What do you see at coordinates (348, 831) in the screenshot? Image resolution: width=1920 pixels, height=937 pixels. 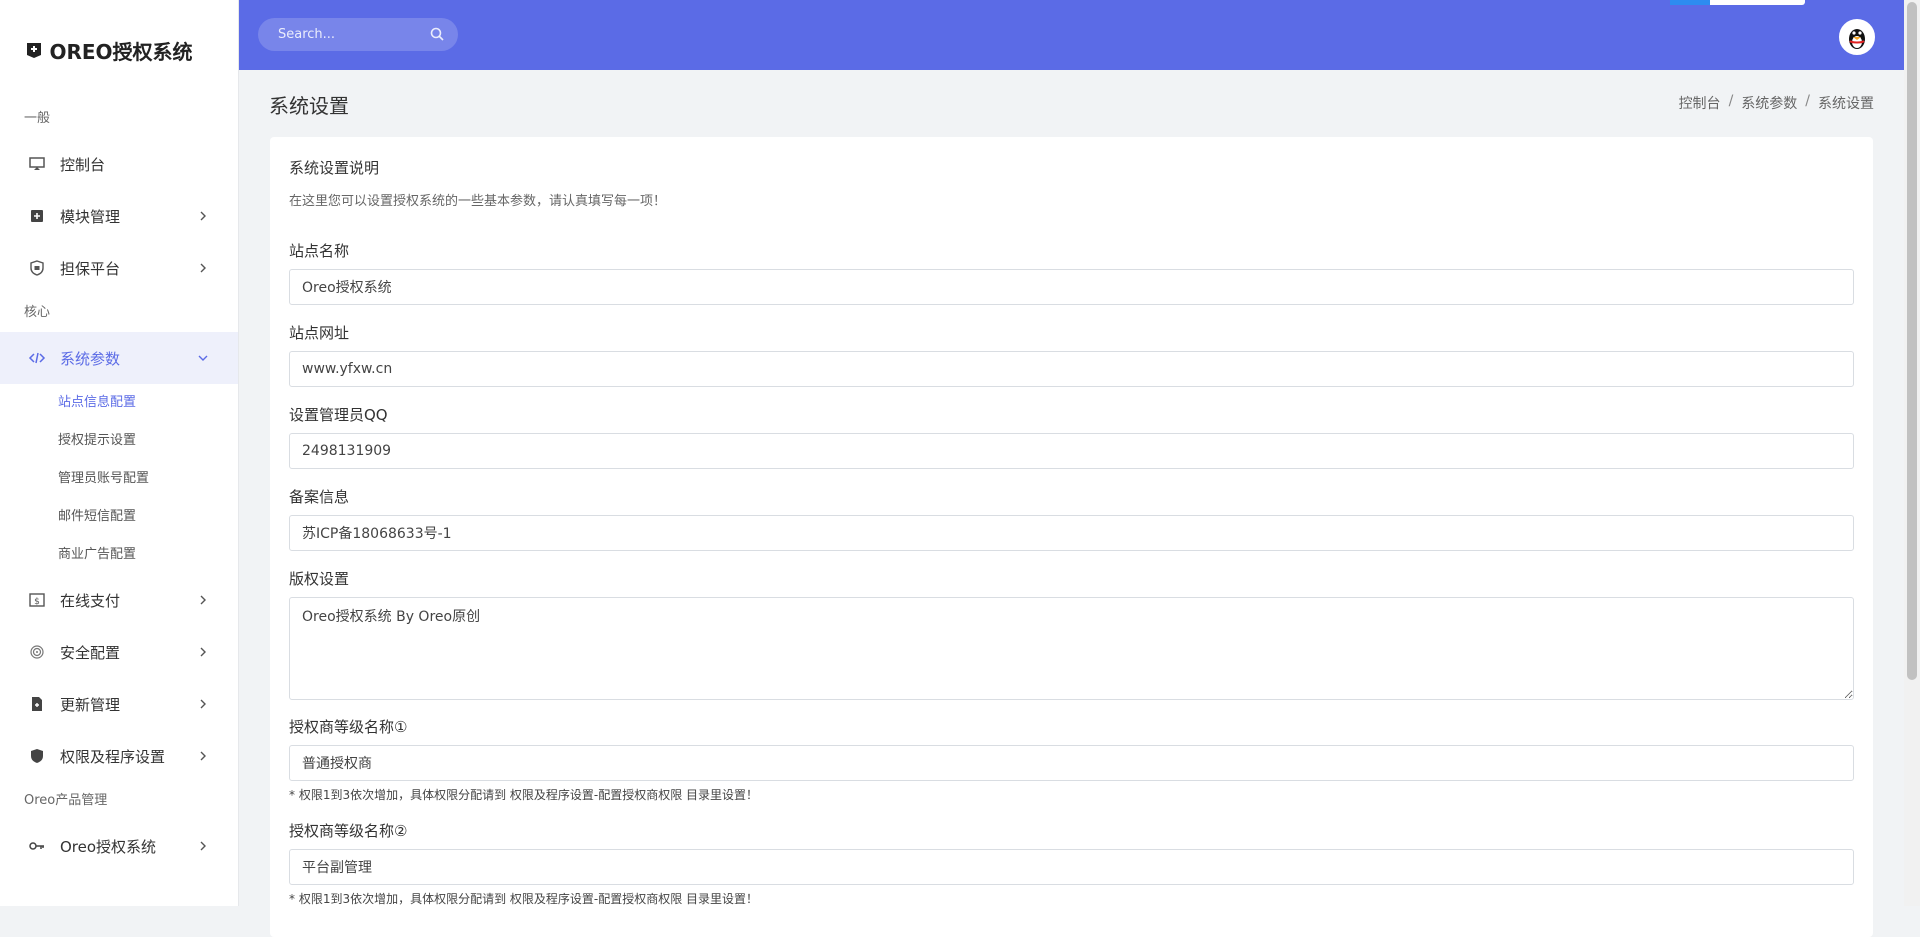 I see `level2-label: 授权商等级名称②` at bounding box center [348, 831].